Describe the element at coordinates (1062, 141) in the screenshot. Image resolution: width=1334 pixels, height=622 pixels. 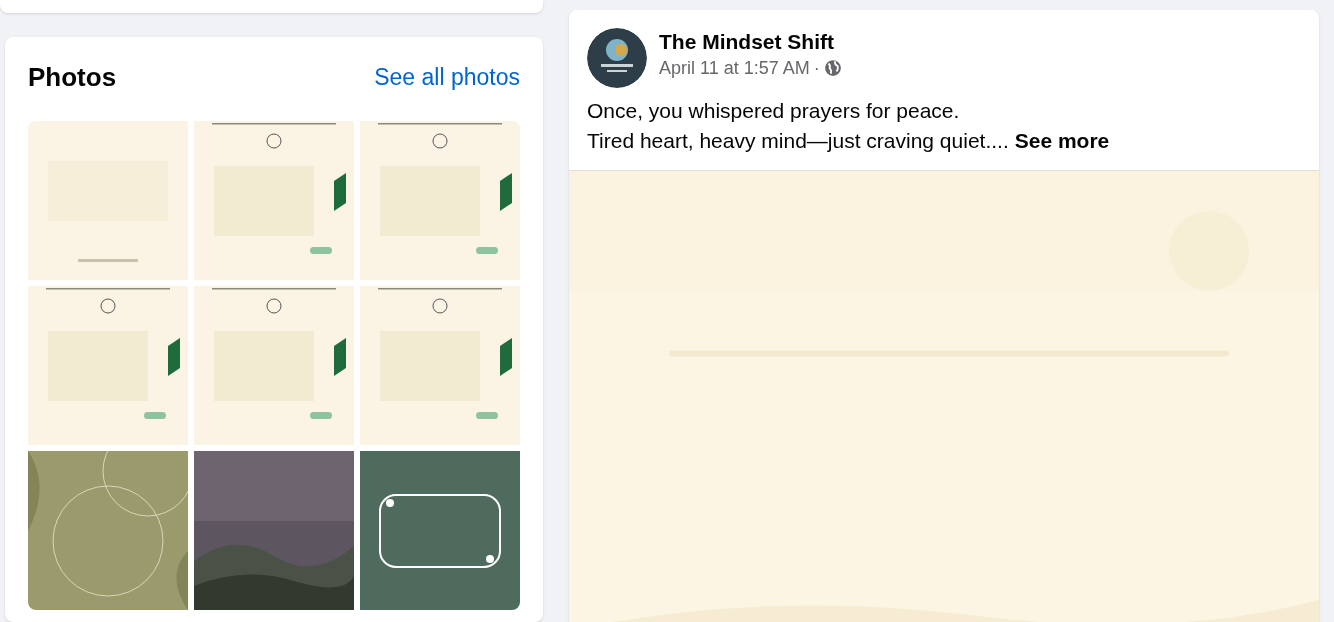
I see `see-more-link: See more` at that location.